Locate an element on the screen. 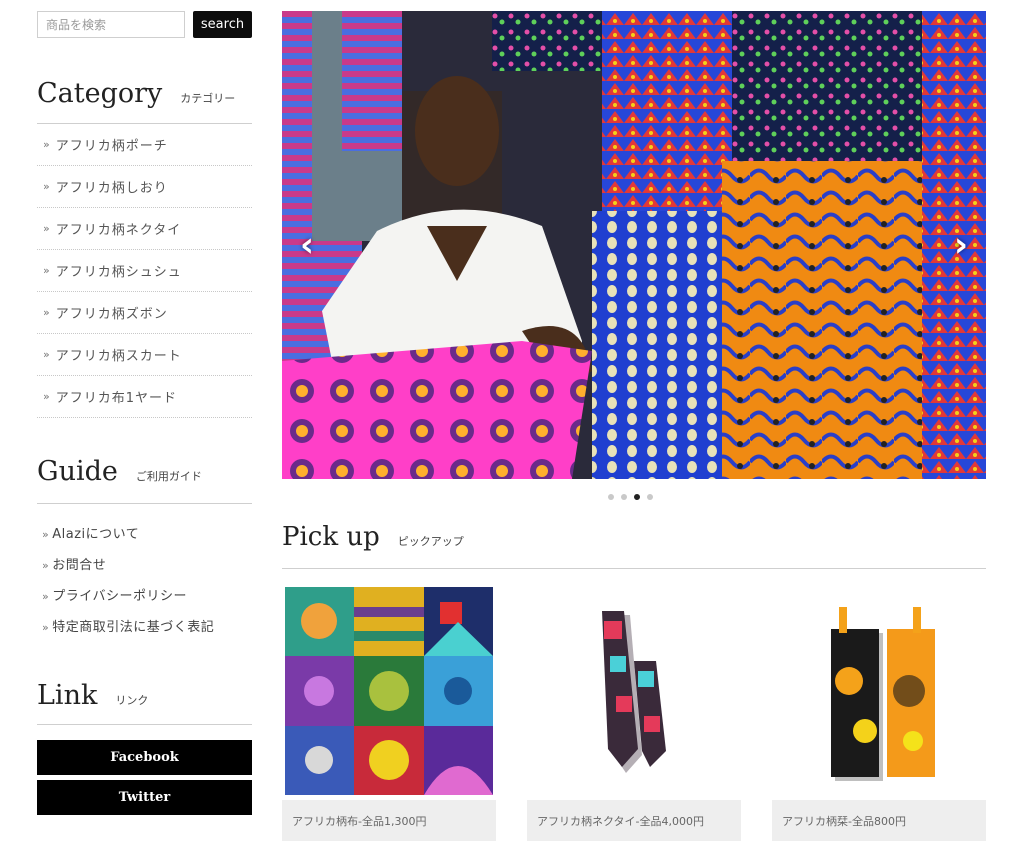 This screenshot has height=861, width=1024. category-item-label: アフリカ柄ポーチ is located at coordinates (111, 146).